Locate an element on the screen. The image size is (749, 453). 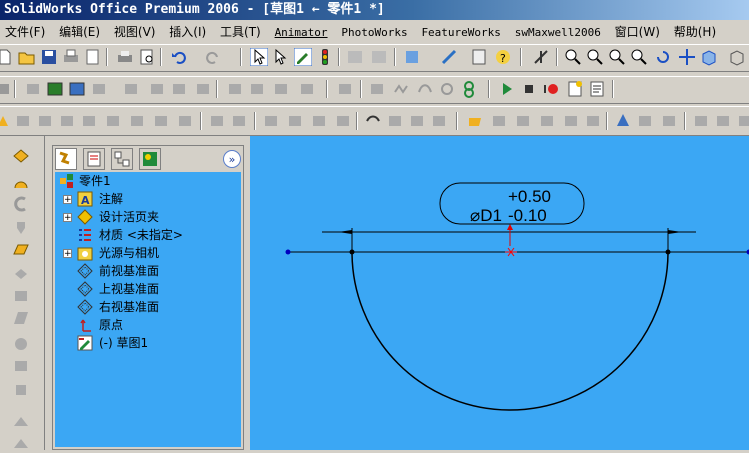
print-preview-icon is located at coordinates (147, 57).